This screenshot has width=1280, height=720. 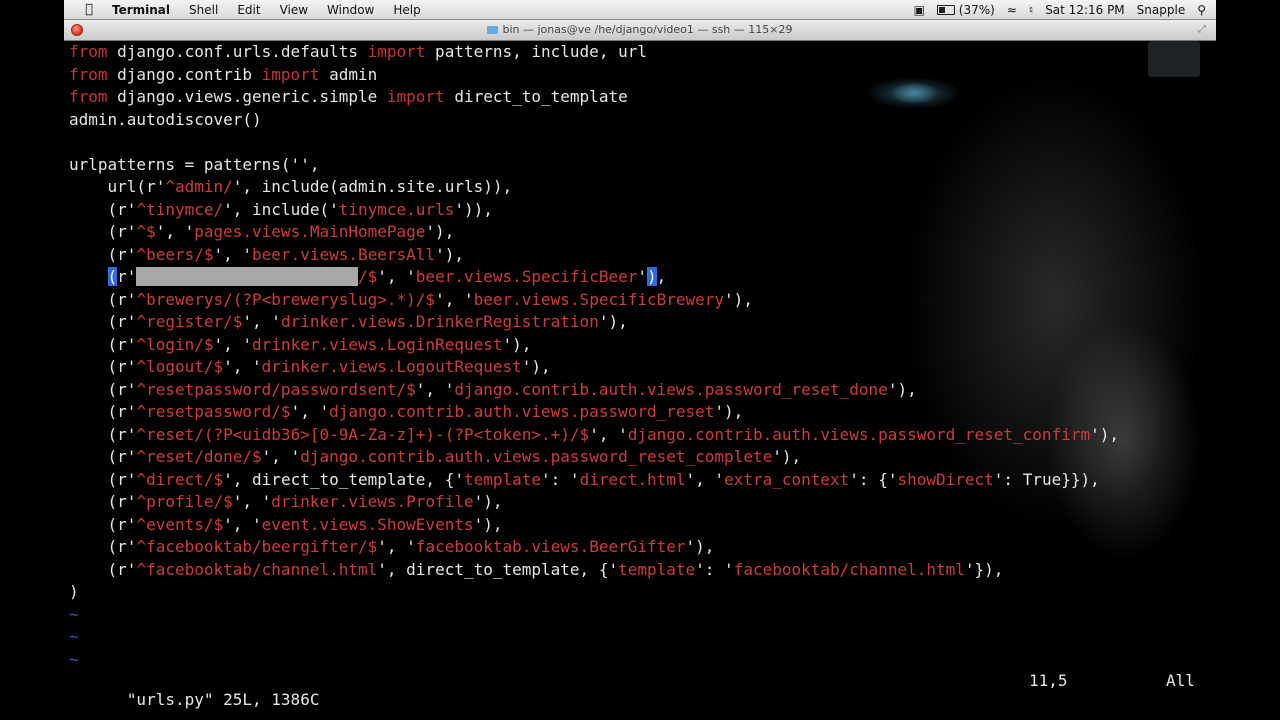 What do you see at coordinates (180, 366) in the screenshot?
I see `code-token: ^logout/$` at bounding box center [180, 366].